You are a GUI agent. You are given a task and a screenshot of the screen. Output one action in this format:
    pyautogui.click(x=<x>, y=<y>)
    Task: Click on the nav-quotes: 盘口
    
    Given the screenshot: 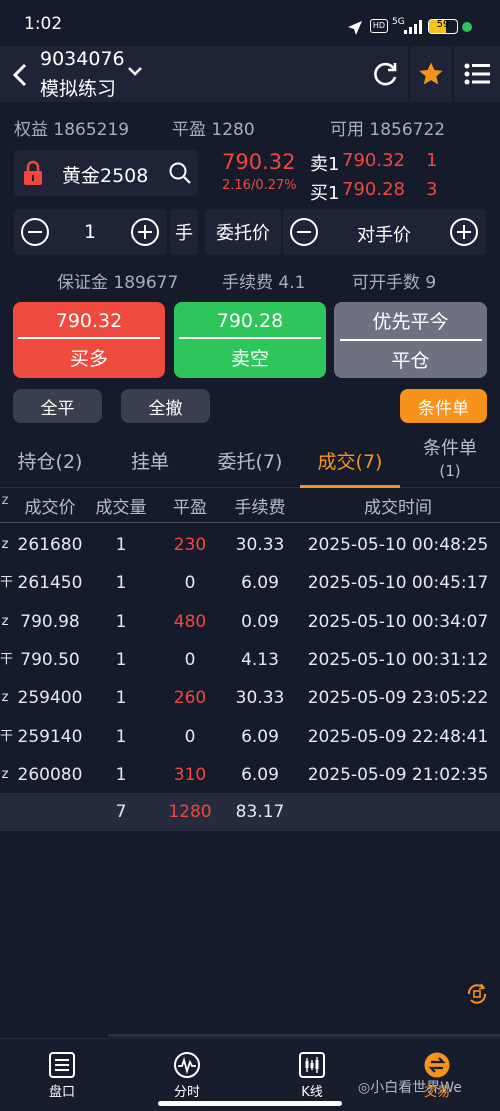 What is the action you would take?
    pyautogui.click(x=62, y=1075)
    